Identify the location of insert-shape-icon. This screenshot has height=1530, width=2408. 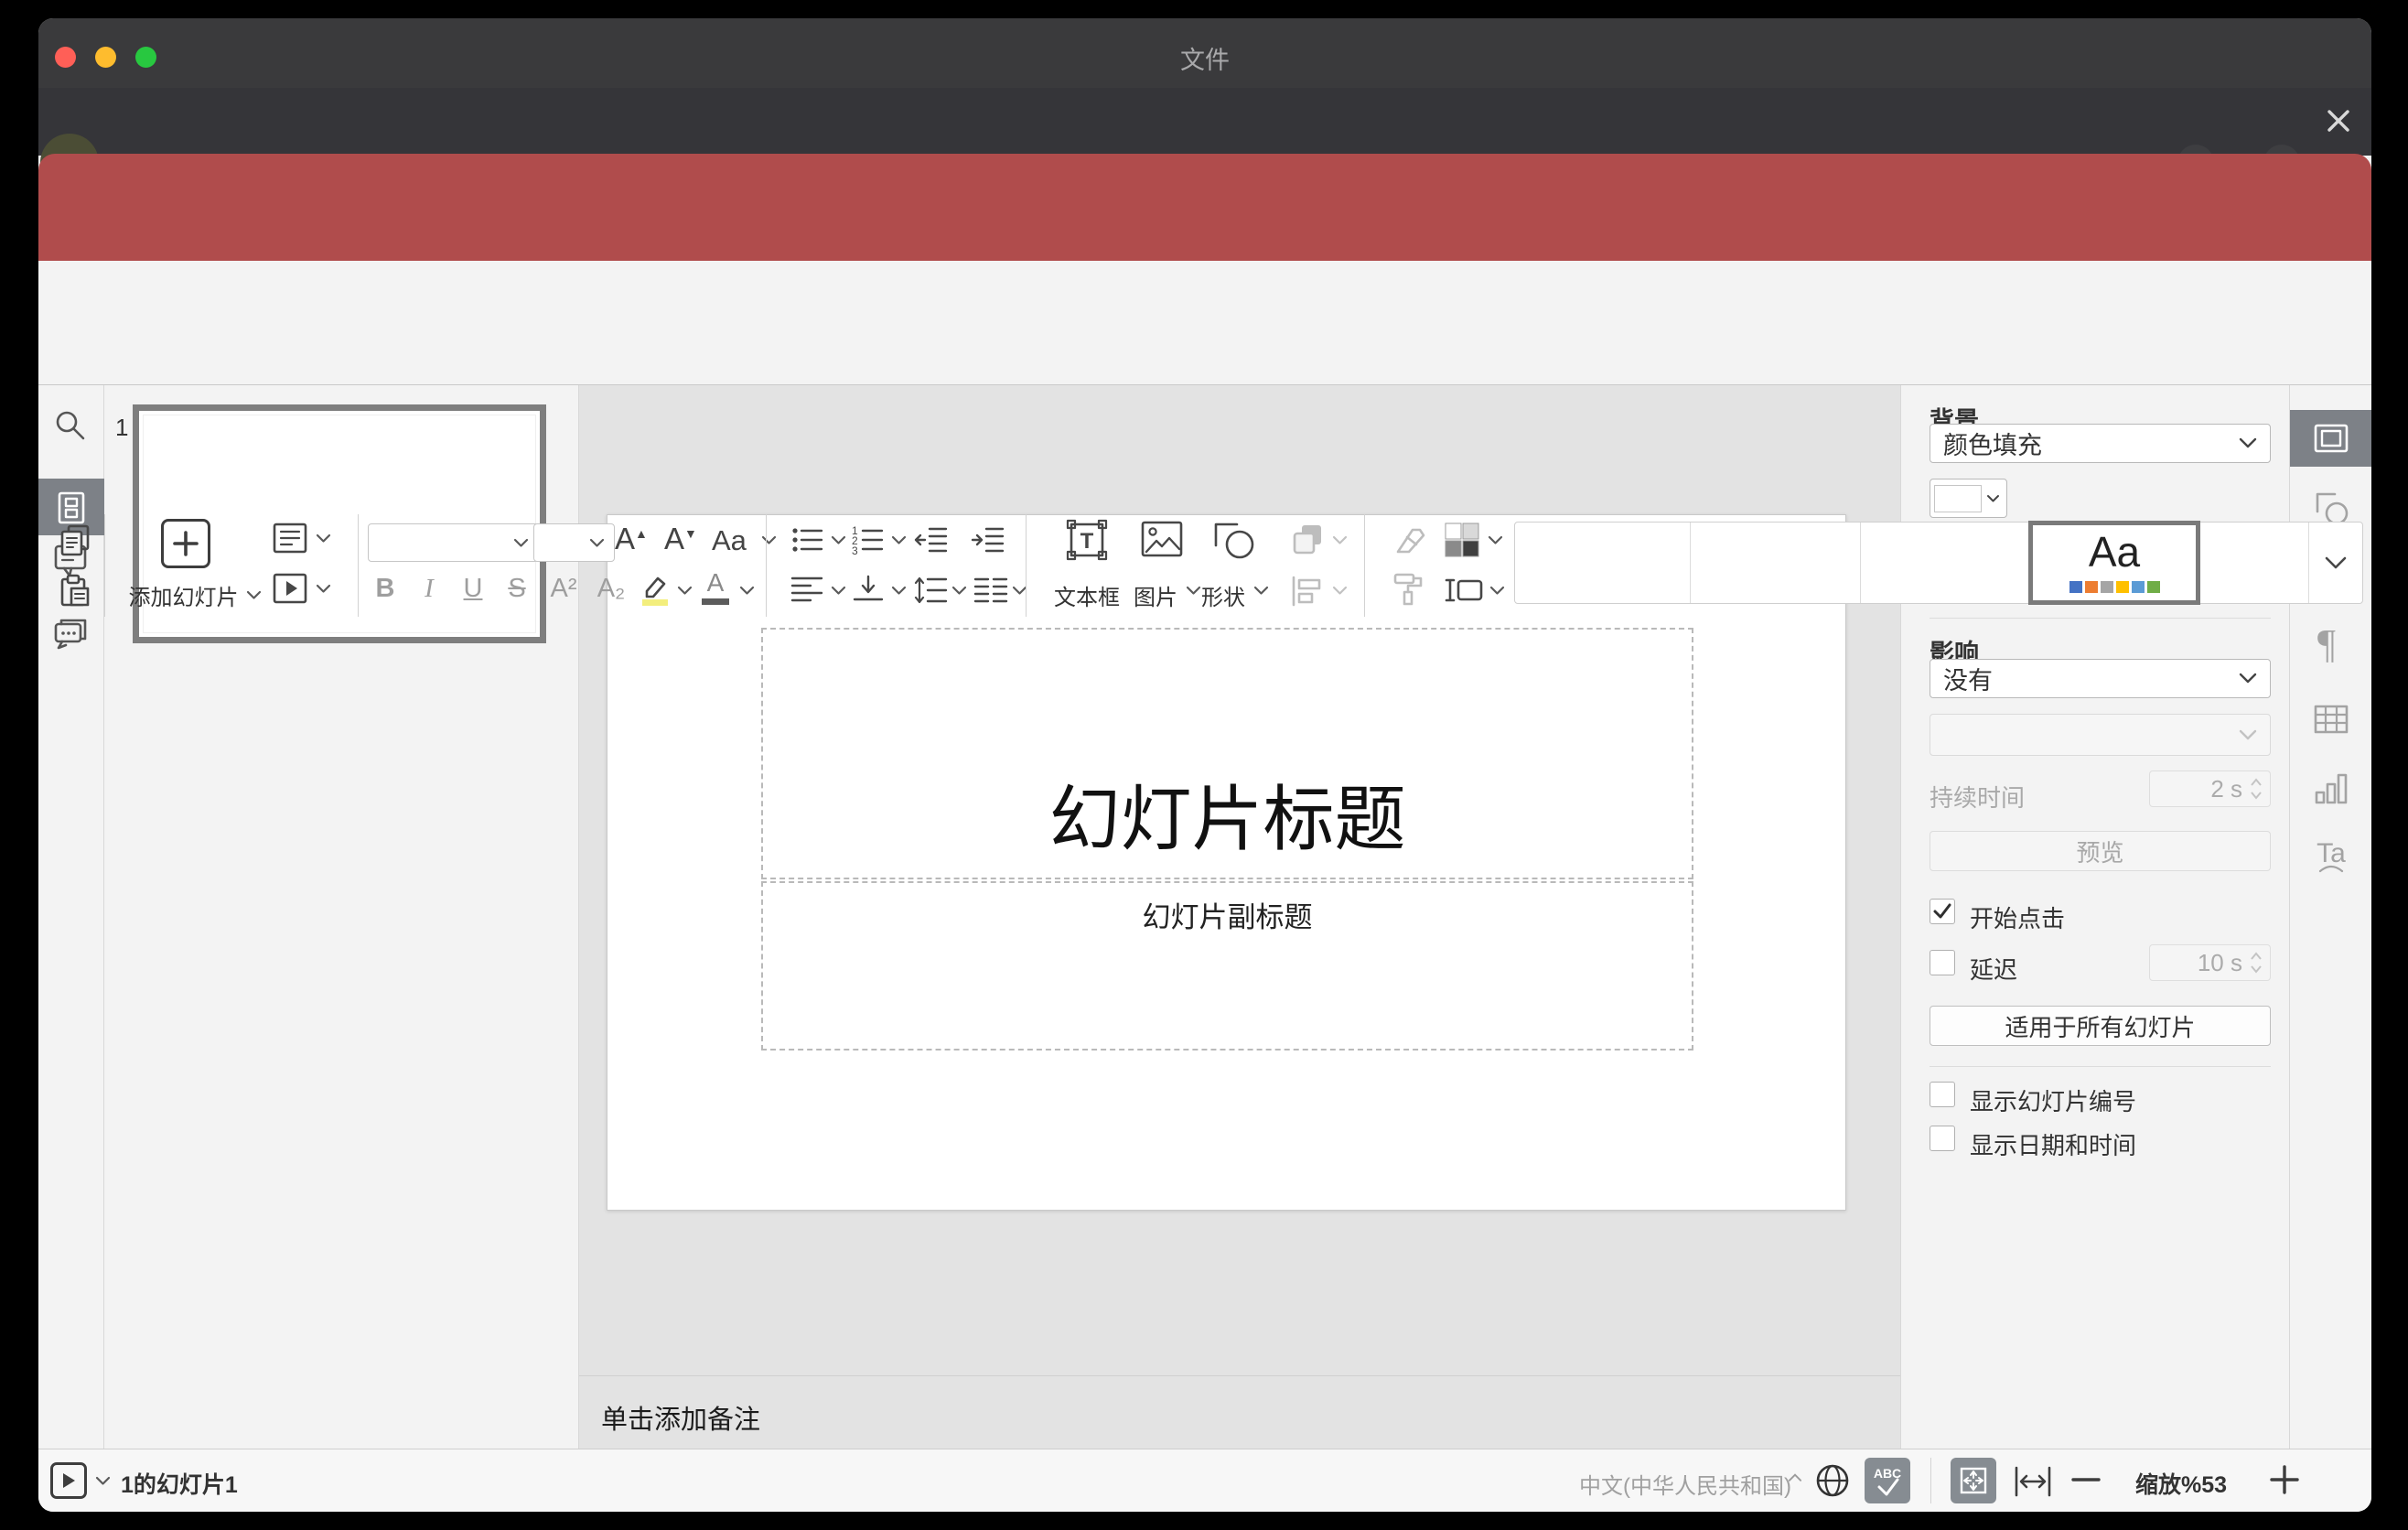
(1234, 540).